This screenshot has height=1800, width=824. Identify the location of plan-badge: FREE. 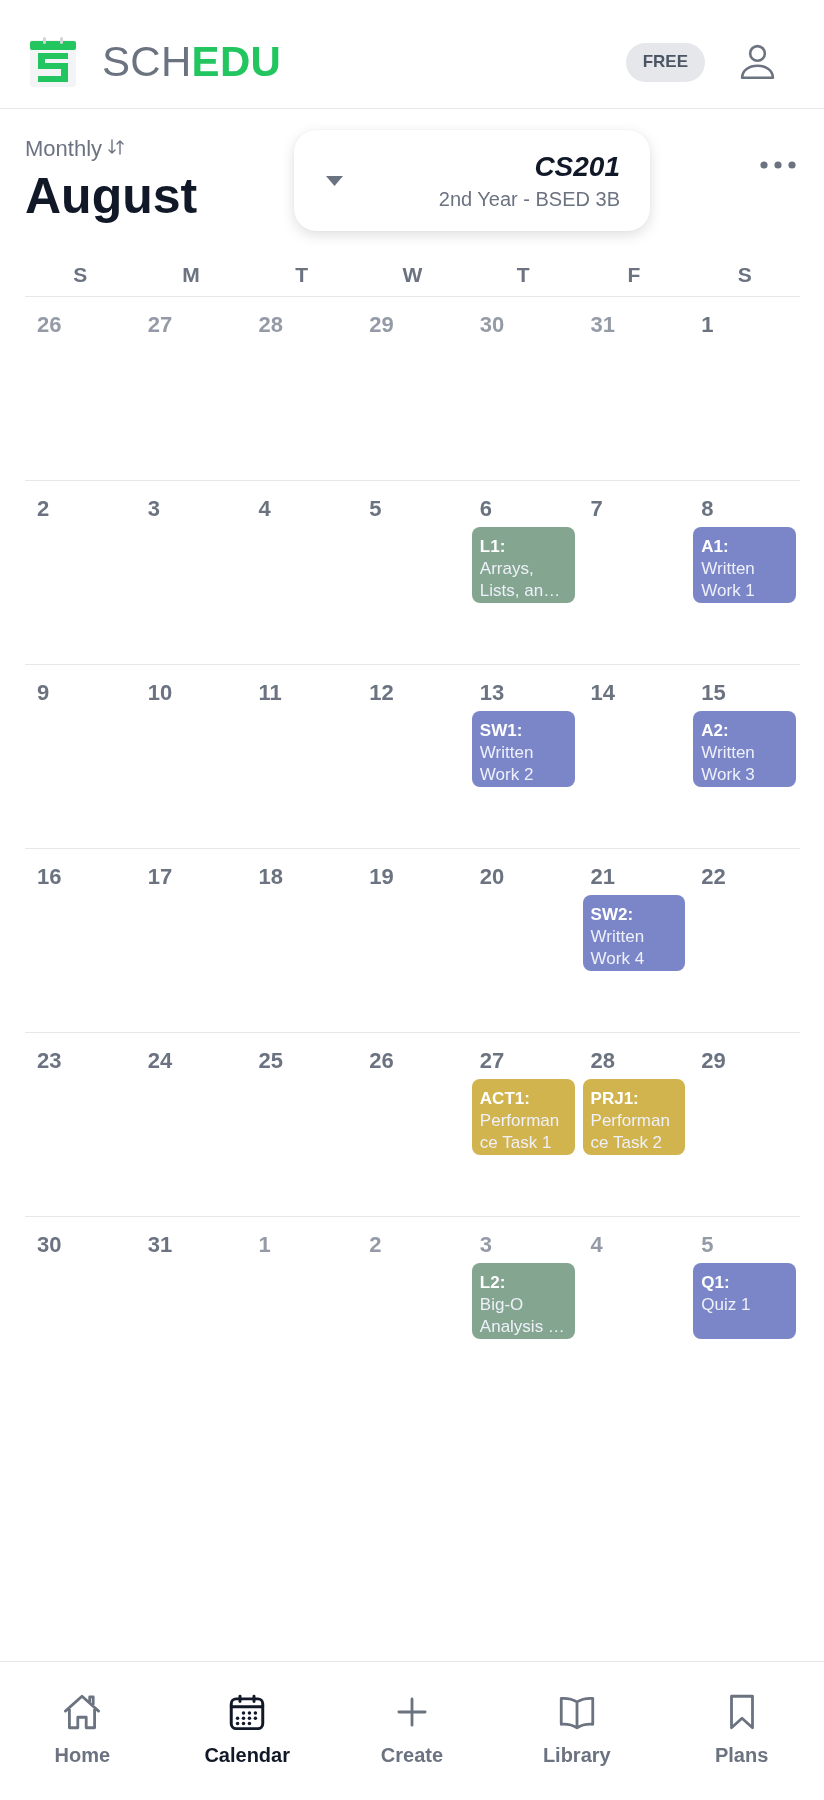
(665, 62).